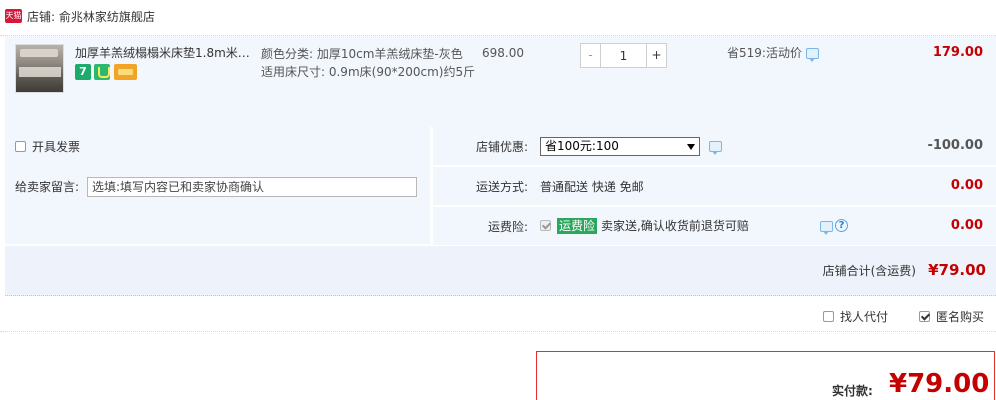  Describe the element at coordinates (20, 146) in the screenshot. I see `invoice-checkbox` at that location.